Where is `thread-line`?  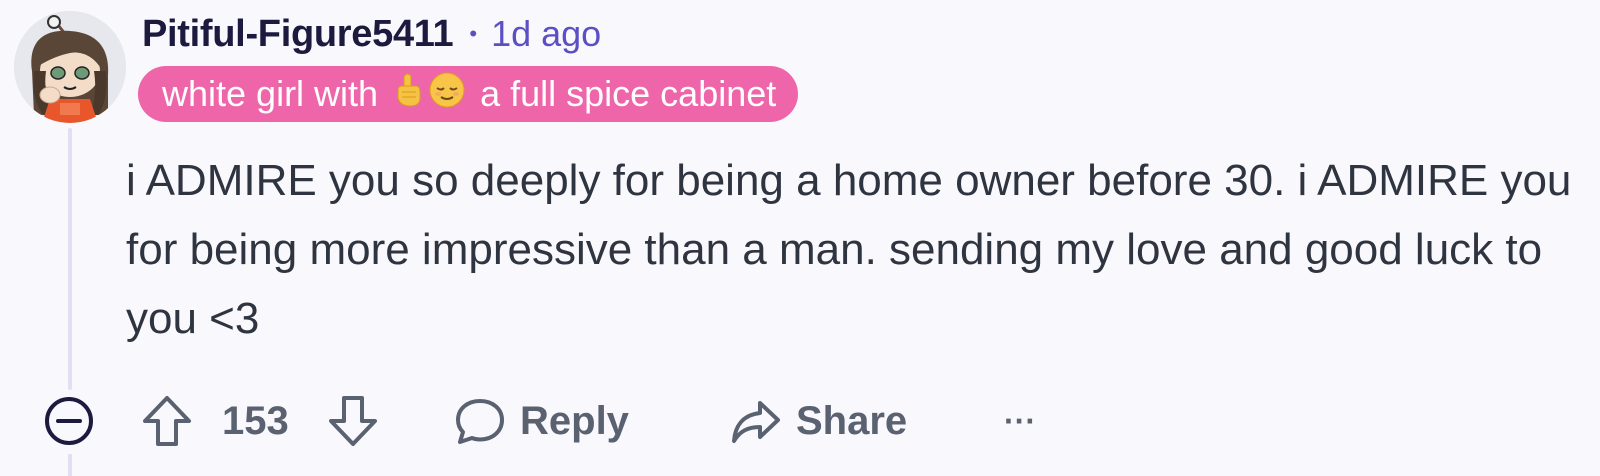 thread-line is located at coordinates (70, 259).